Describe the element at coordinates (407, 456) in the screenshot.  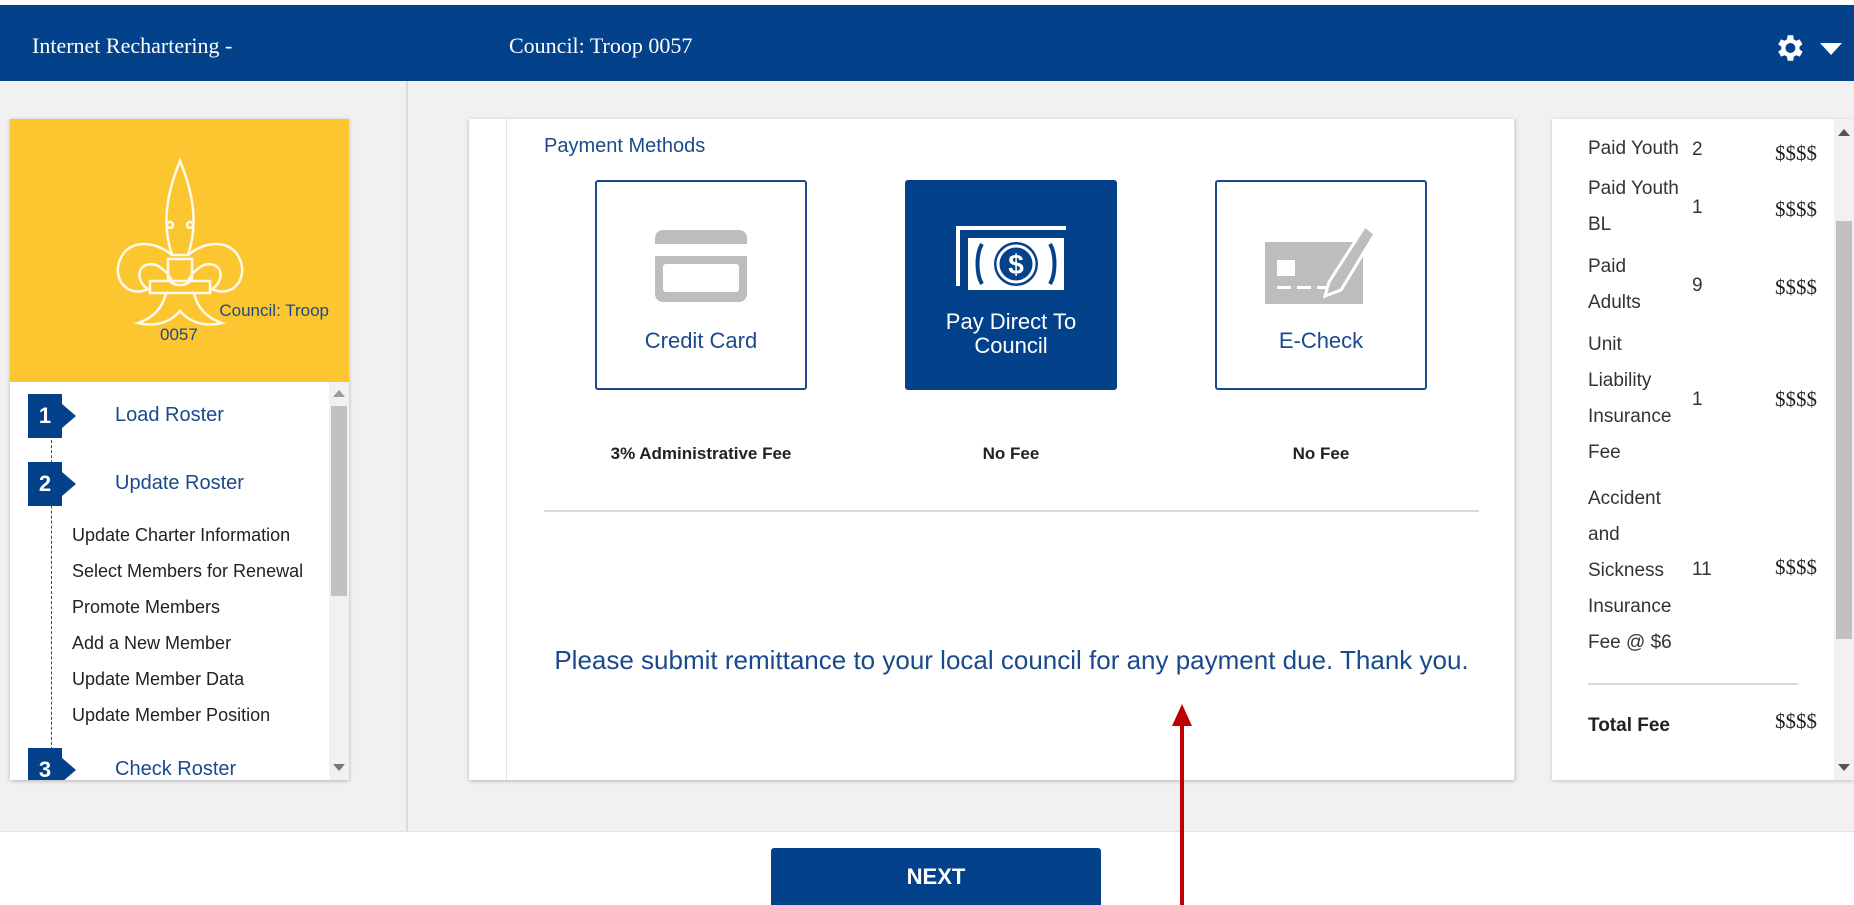
I see `sidebar-divider` at that location.